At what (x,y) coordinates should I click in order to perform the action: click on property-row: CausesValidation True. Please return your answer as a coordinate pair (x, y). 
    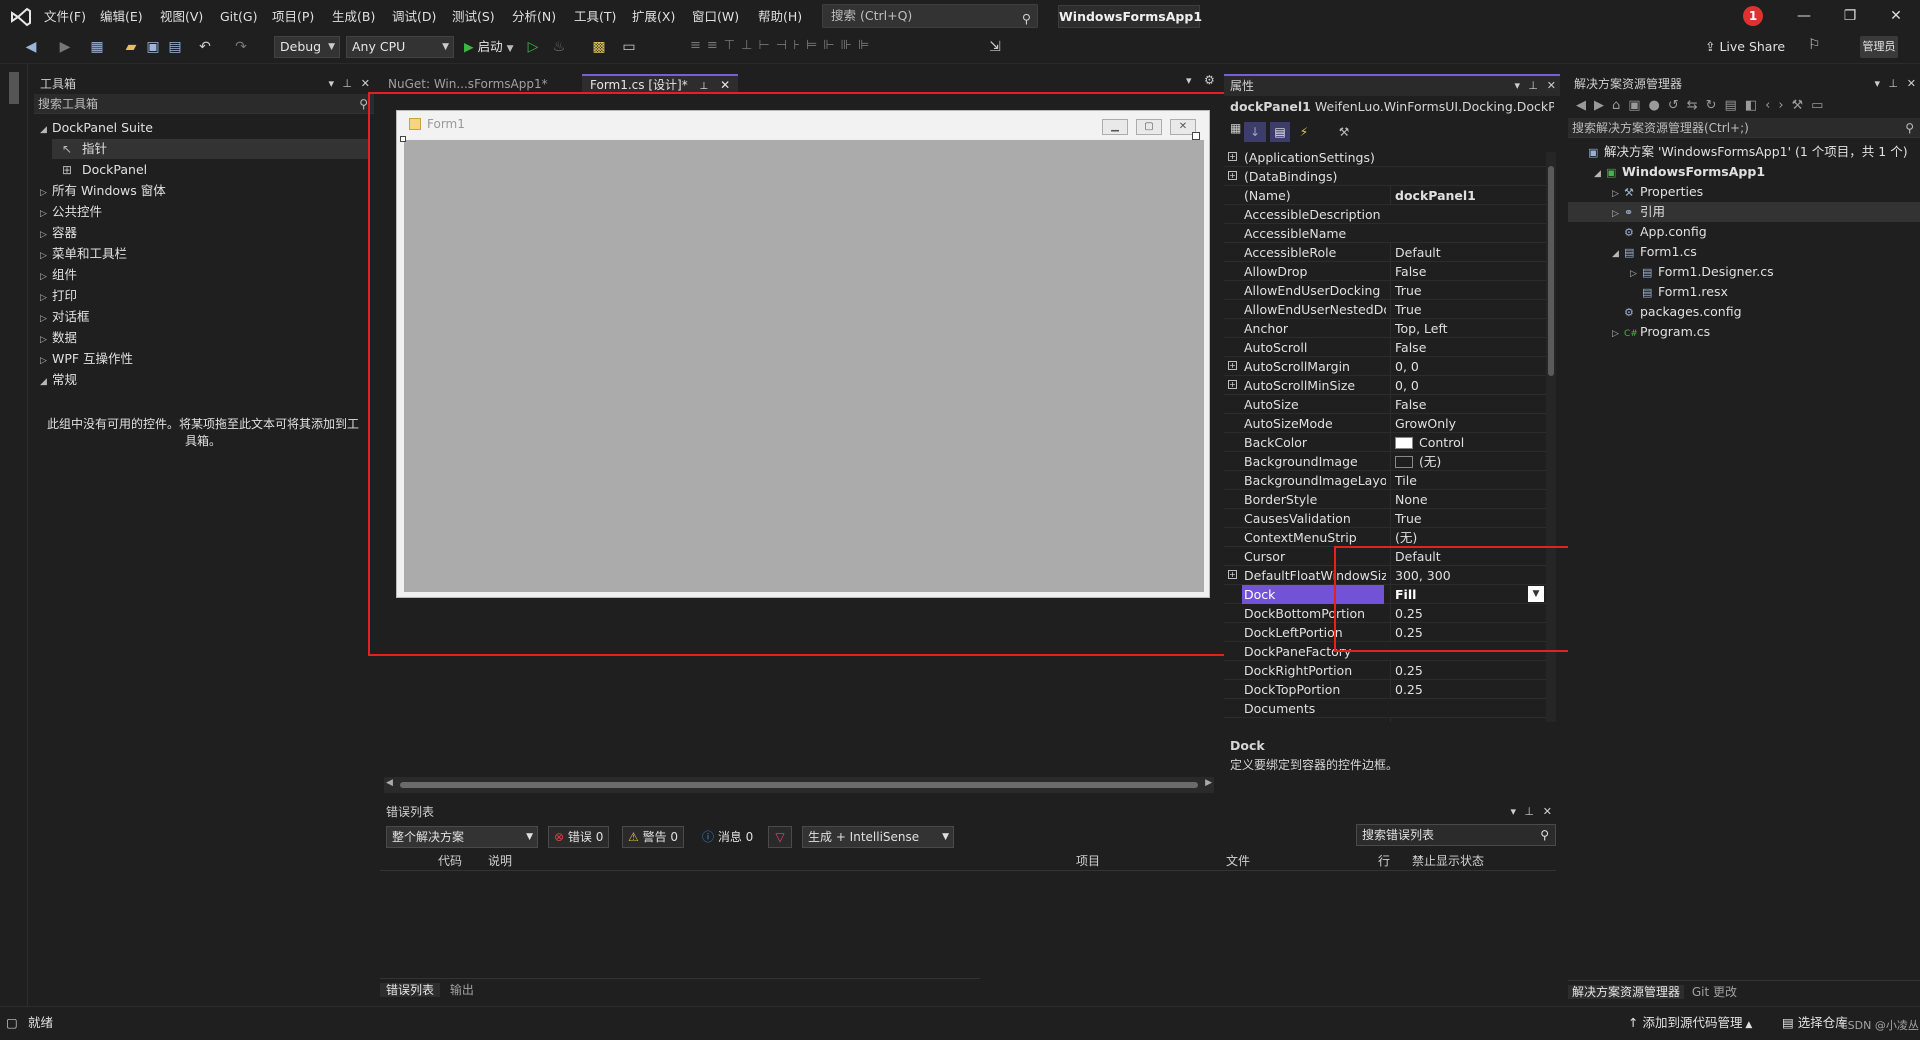
    Looking at the image, I should click on (1389, 518).